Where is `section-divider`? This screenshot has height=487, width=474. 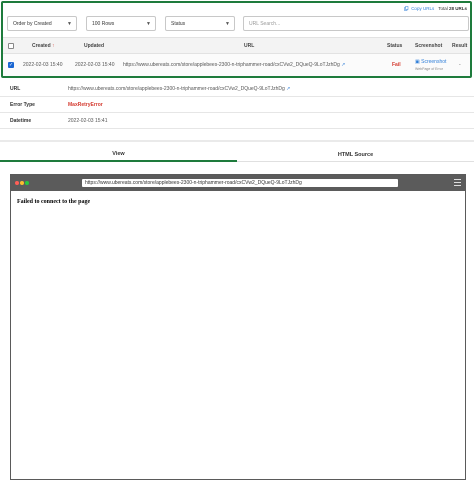 section-divider is located at coordinates (237, 141).